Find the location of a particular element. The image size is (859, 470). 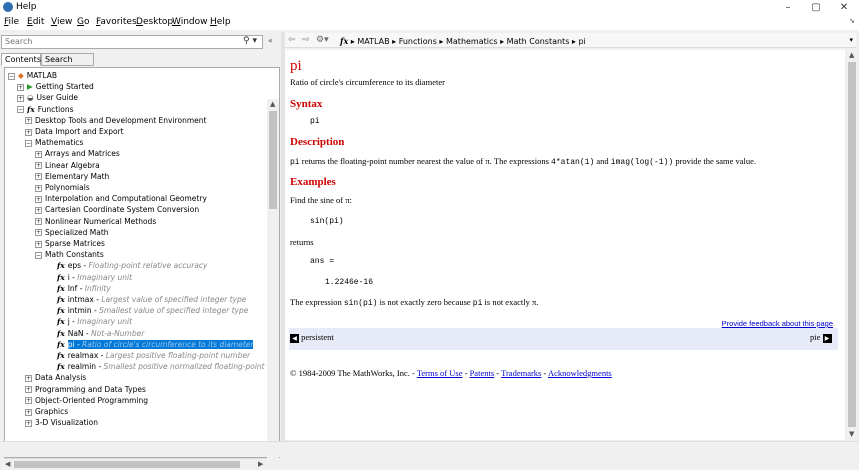

patents-link: Patents is located at coordinates (482, 373).